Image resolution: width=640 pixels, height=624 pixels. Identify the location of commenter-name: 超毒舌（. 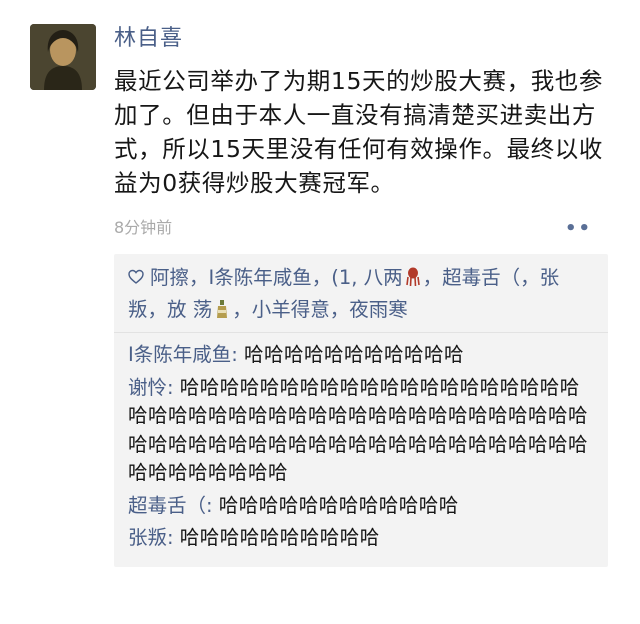
(167, 505).